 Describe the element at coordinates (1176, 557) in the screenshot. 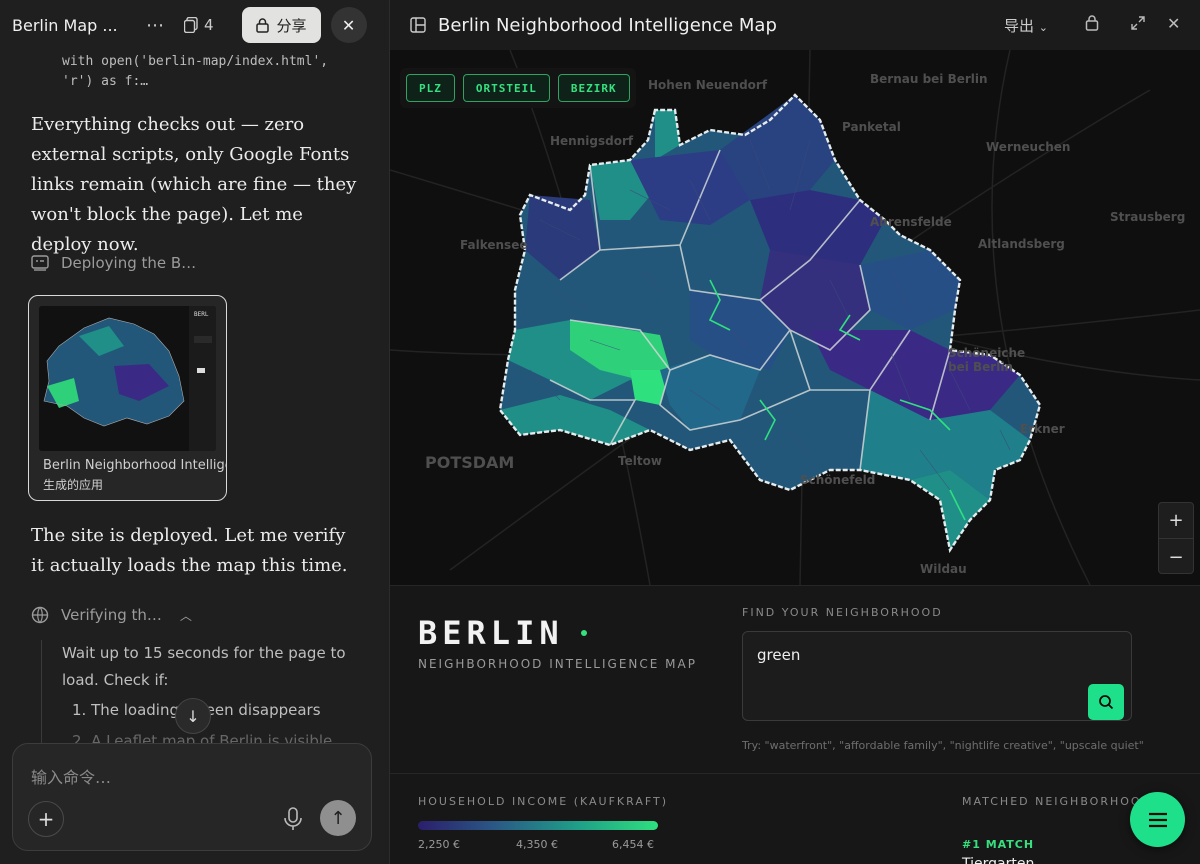

I see `zoom-out-button: −` at that location.